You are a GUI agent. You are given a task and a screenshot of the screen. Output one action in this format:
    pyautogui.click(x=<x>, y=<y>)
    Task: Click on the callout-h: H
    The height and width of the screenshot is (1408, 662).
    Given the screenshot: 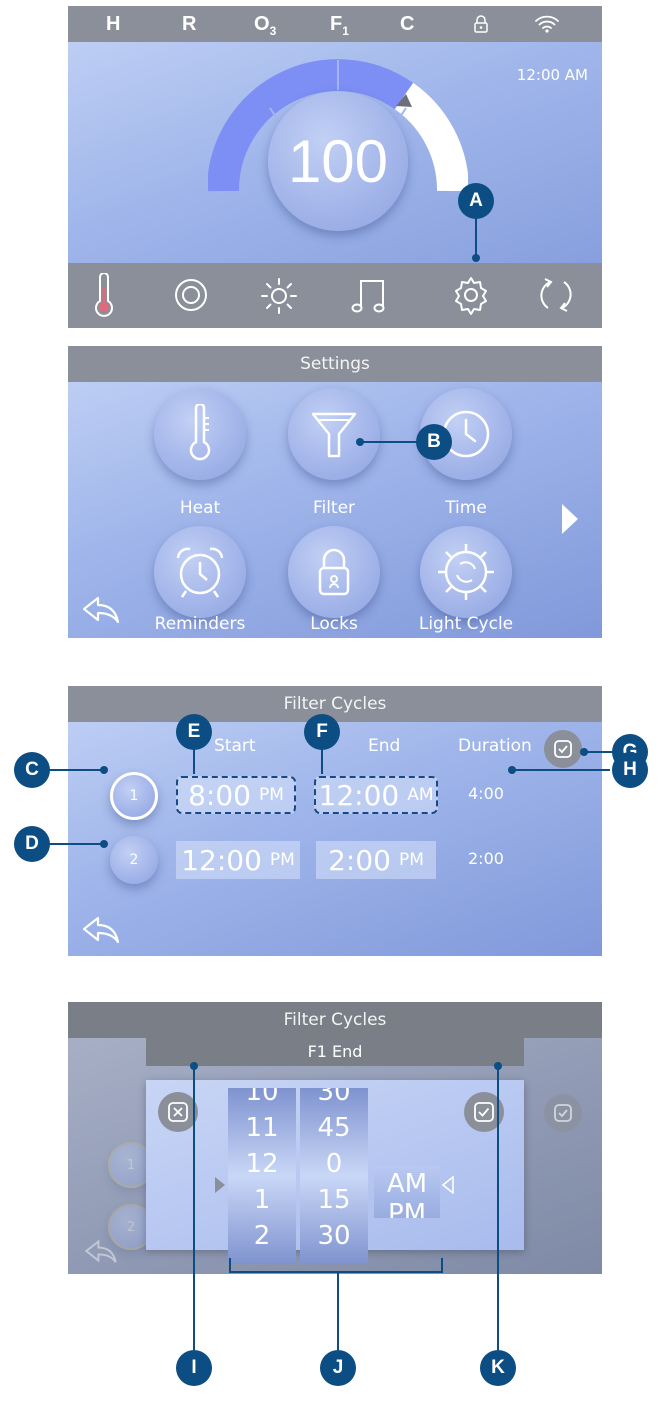 What is the action you would take?
    pyautogui.click(x=630, y=770)
    